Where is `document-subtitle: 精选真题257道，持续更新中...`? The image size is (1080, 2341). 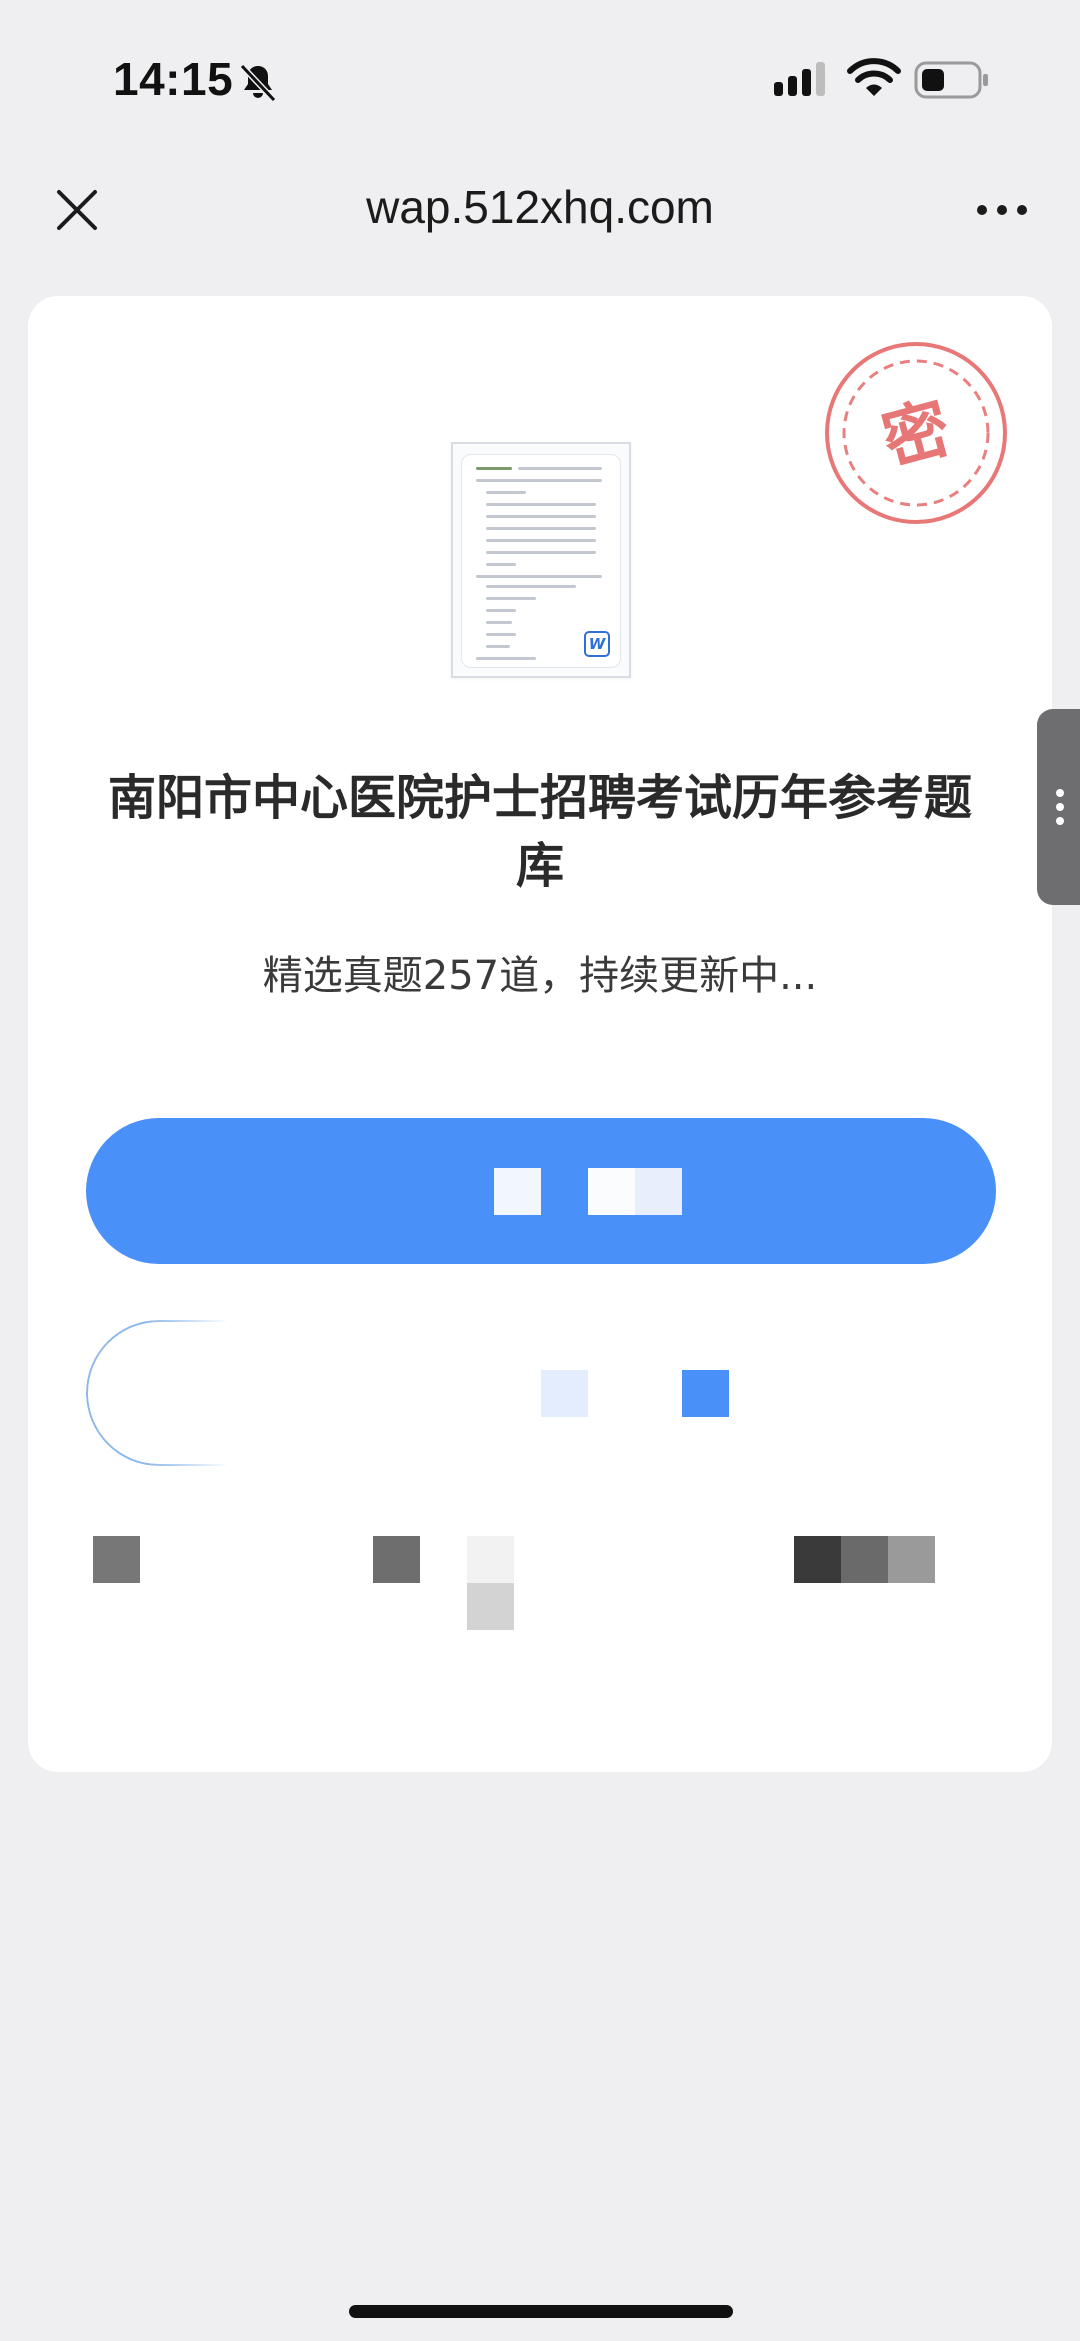
document-subtitle: 精选真题257道，持续更新中... is located at coordinates (540, 976).